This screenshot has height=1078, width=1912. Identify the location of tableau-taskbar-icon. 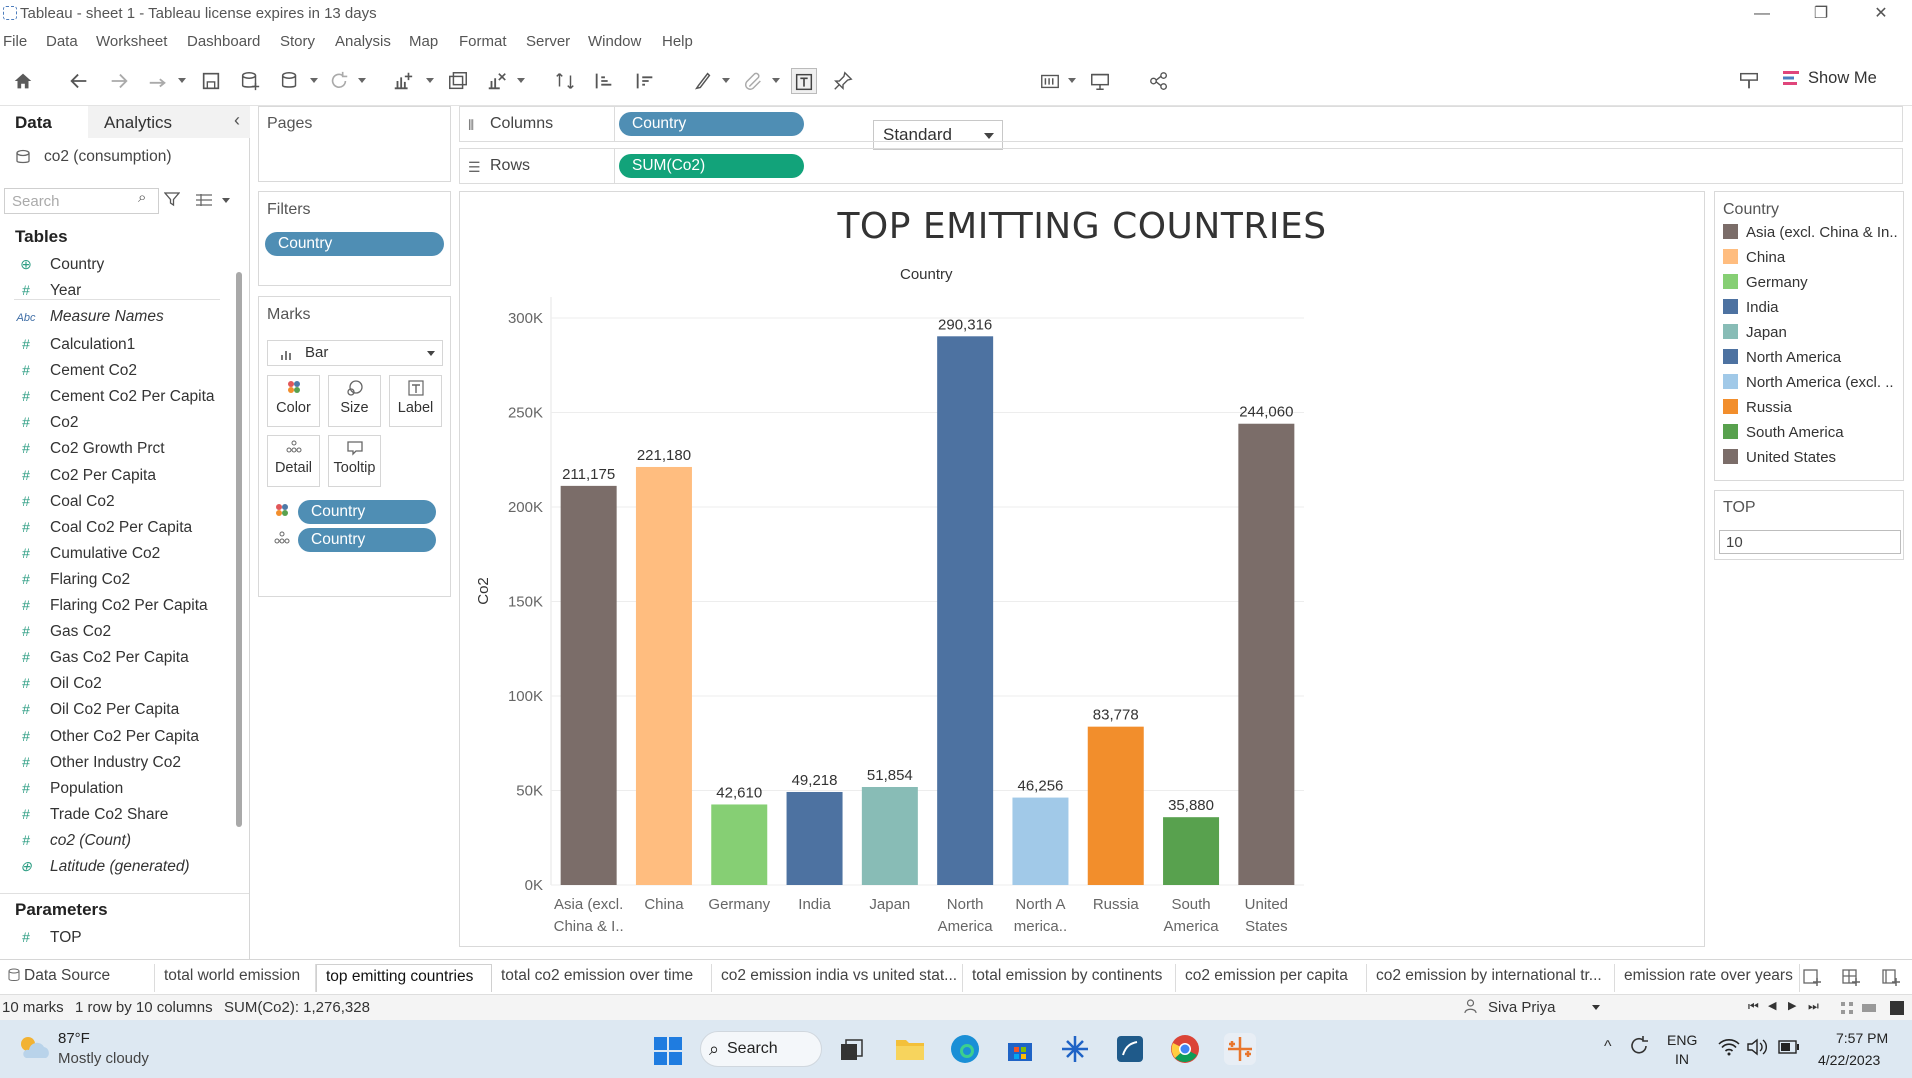
(1240, 1049).